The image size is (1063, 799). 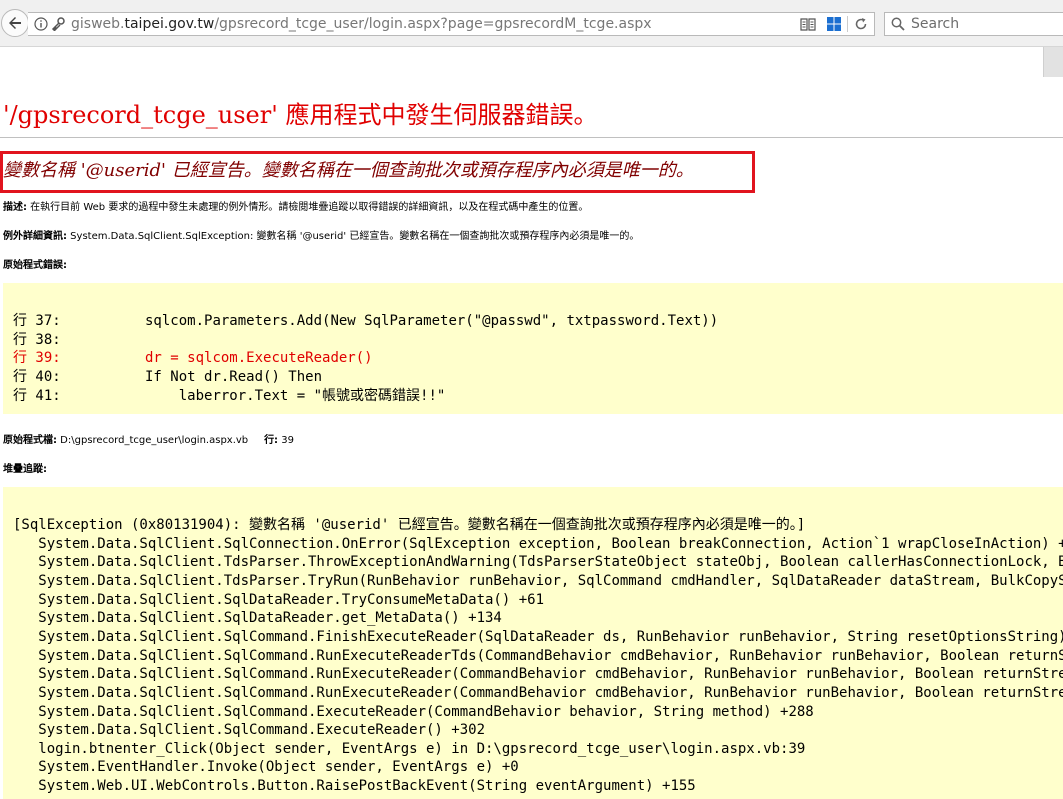 I want to click on source-line-number: 行 37:, so click(x=37, y=321).